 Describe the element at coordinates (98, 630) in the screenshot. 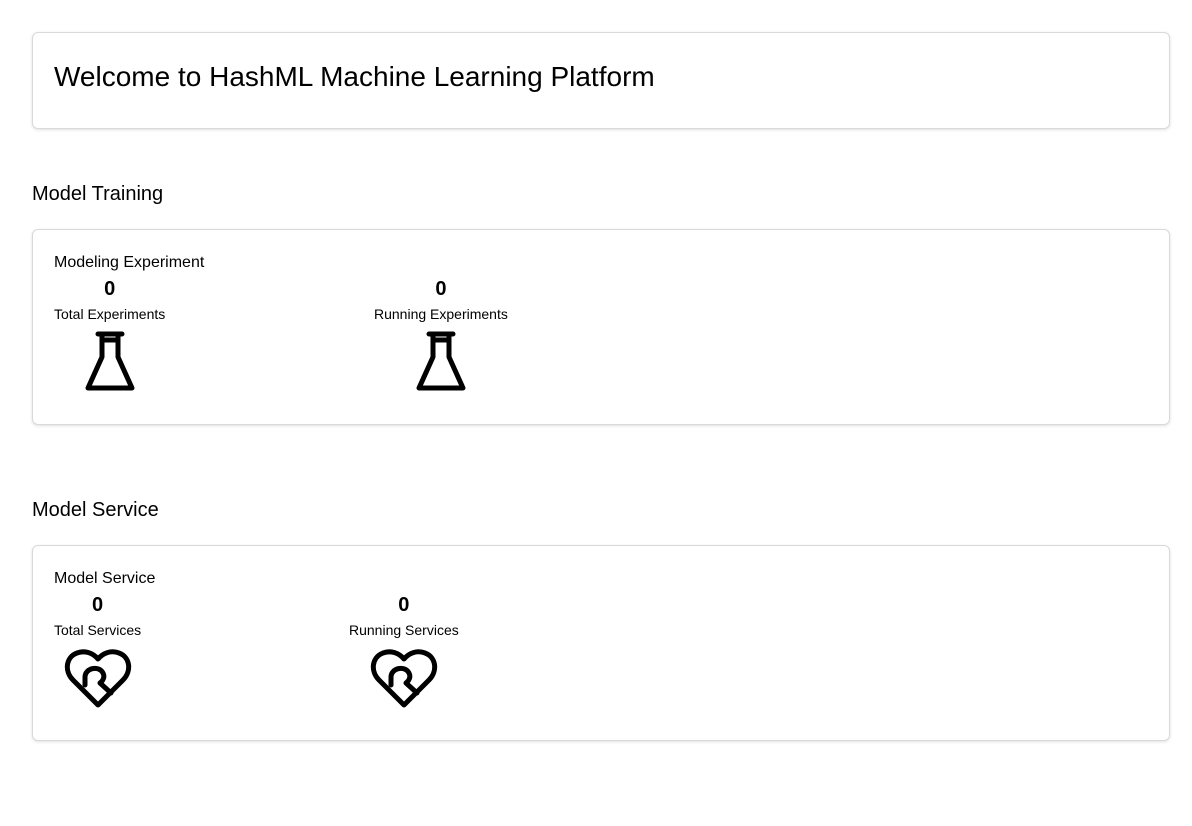

I see `total-services-label: Total Services` at that location.